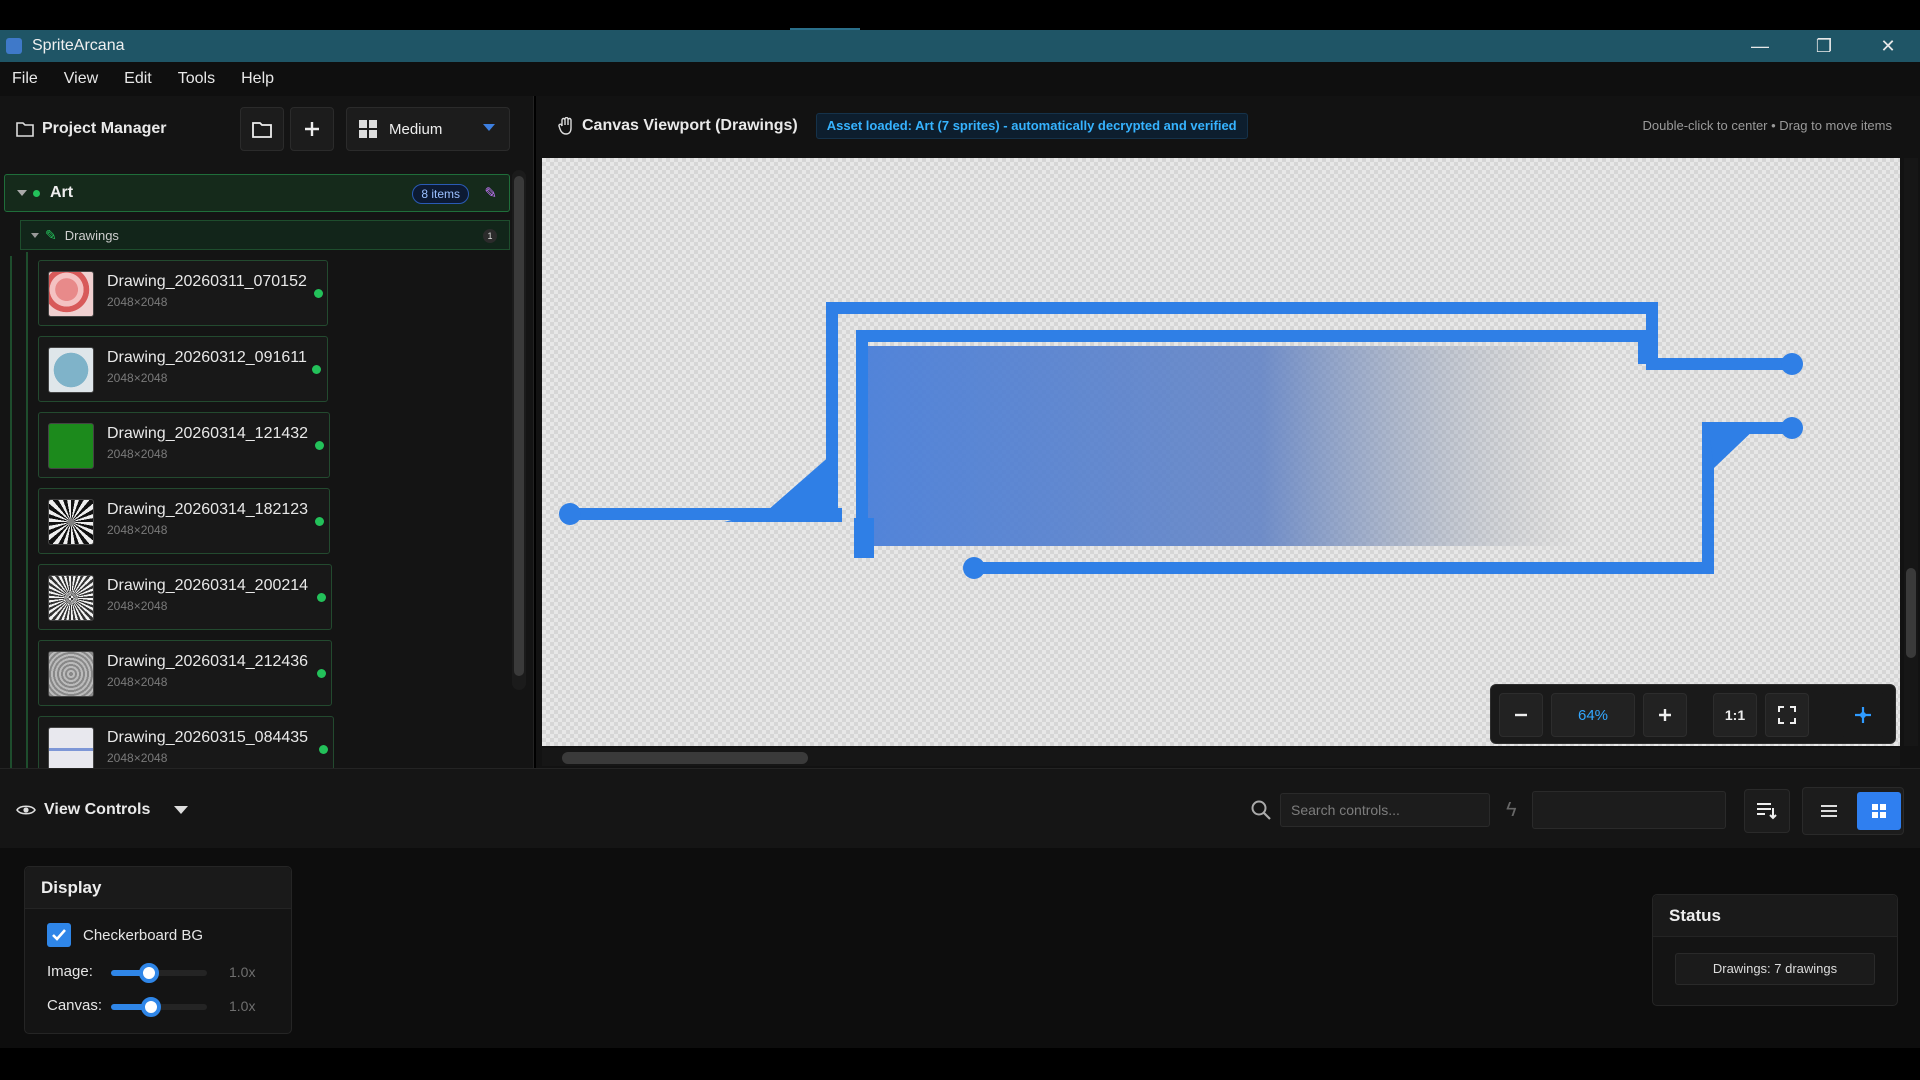 The height and width of the screenshot is (1080, 1920). Describe the element at coordinates (183, 293) in the screenshot. I see `list-item: Drawing_20260311_070152 2048×2048` at that location.